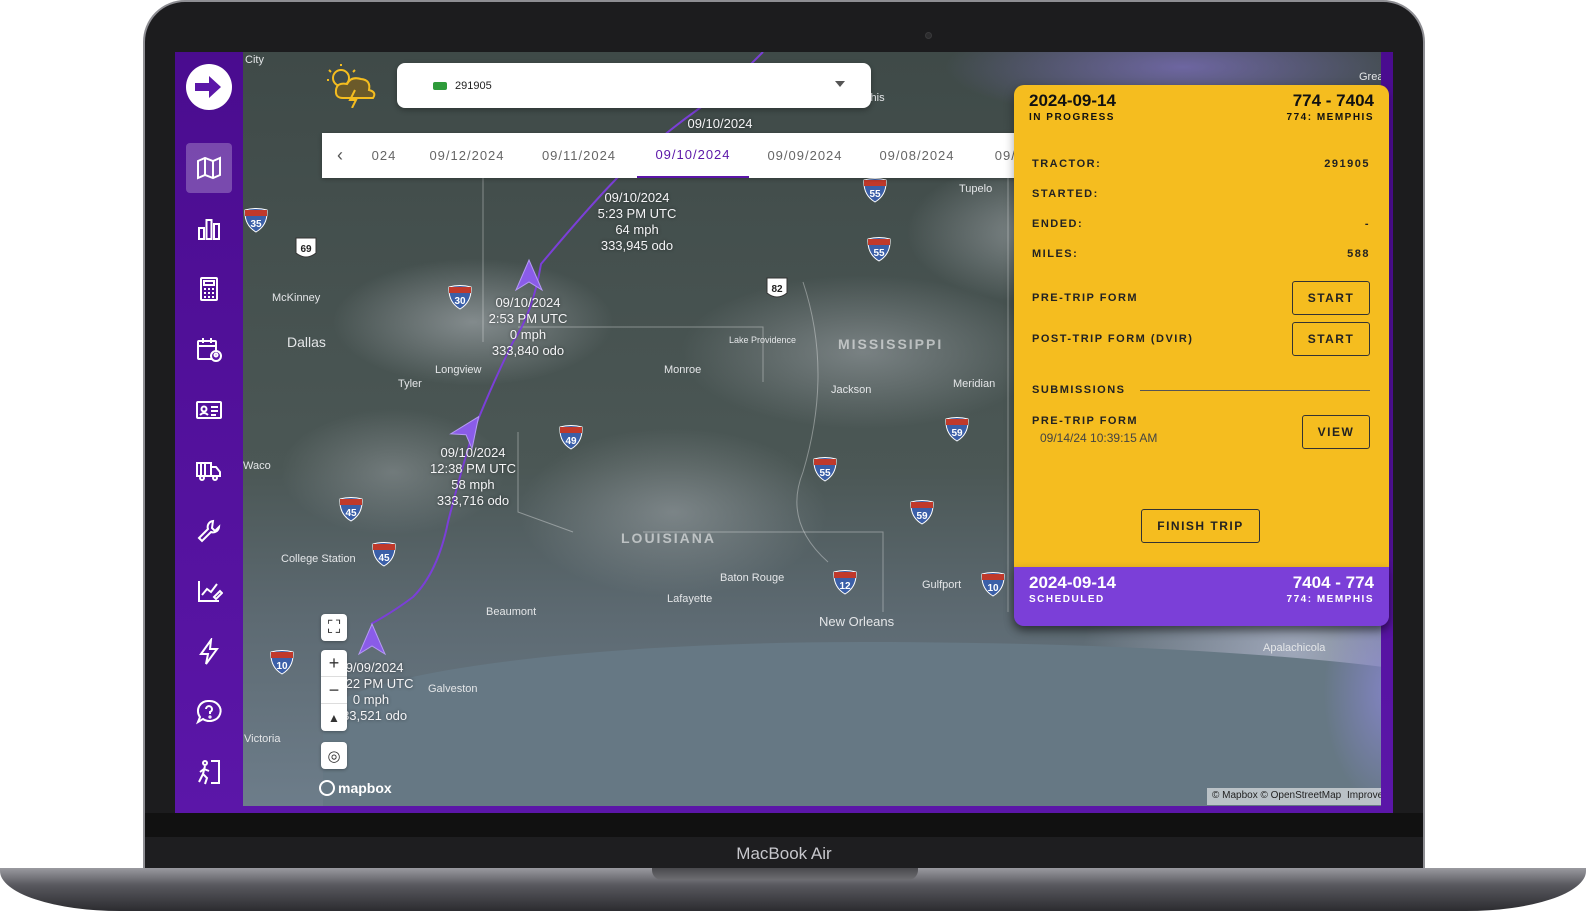 The height and width of the screenshot is (911, 1586). I want to click on highway-shield: 55, so click(825, 469).